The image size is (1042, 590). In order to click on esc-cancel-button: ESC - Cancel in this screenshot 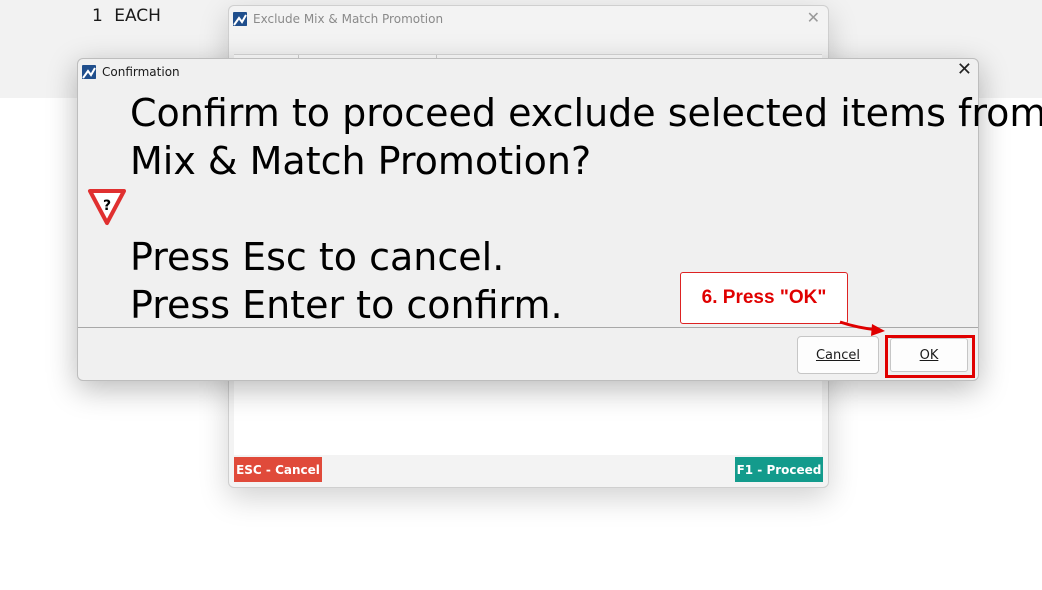, I will do `click(278, 469)`.